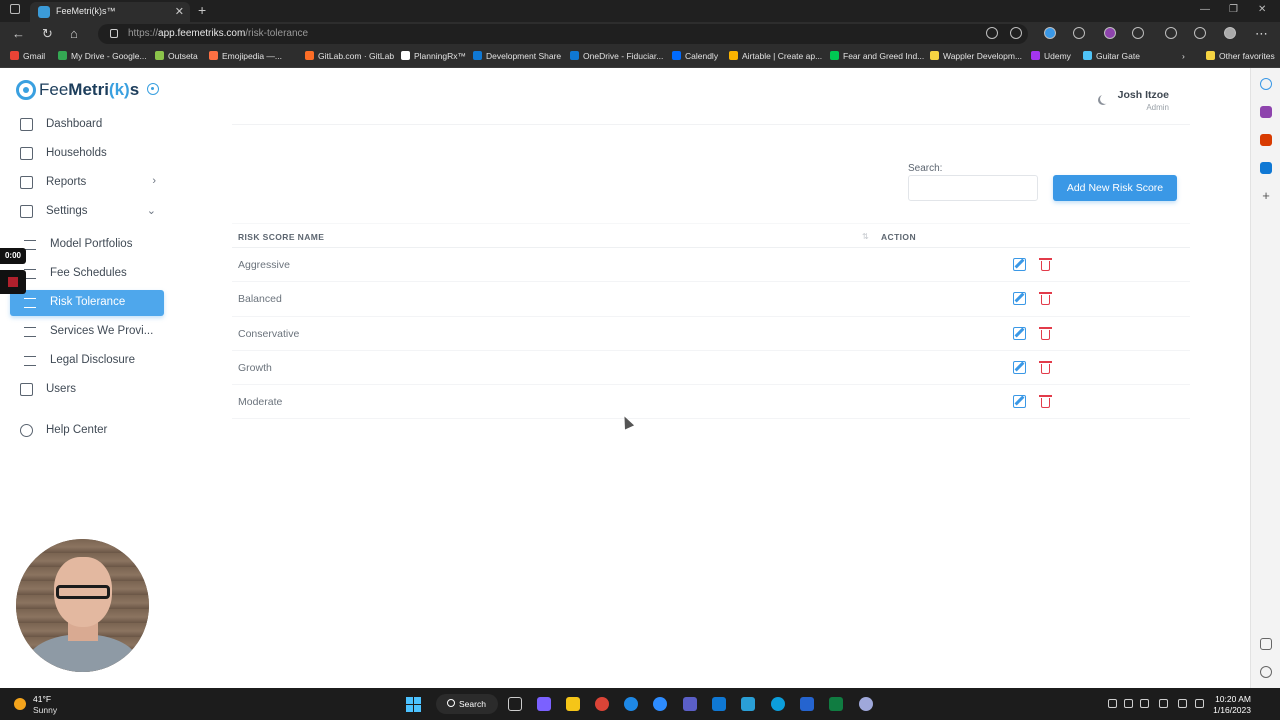 Image resolution: width=1280 pixels, height=720 pixels. Describe the element at coordinates (1240, 56) in the screenshot. I see `bookmark-folder: Other favorites` at that location.